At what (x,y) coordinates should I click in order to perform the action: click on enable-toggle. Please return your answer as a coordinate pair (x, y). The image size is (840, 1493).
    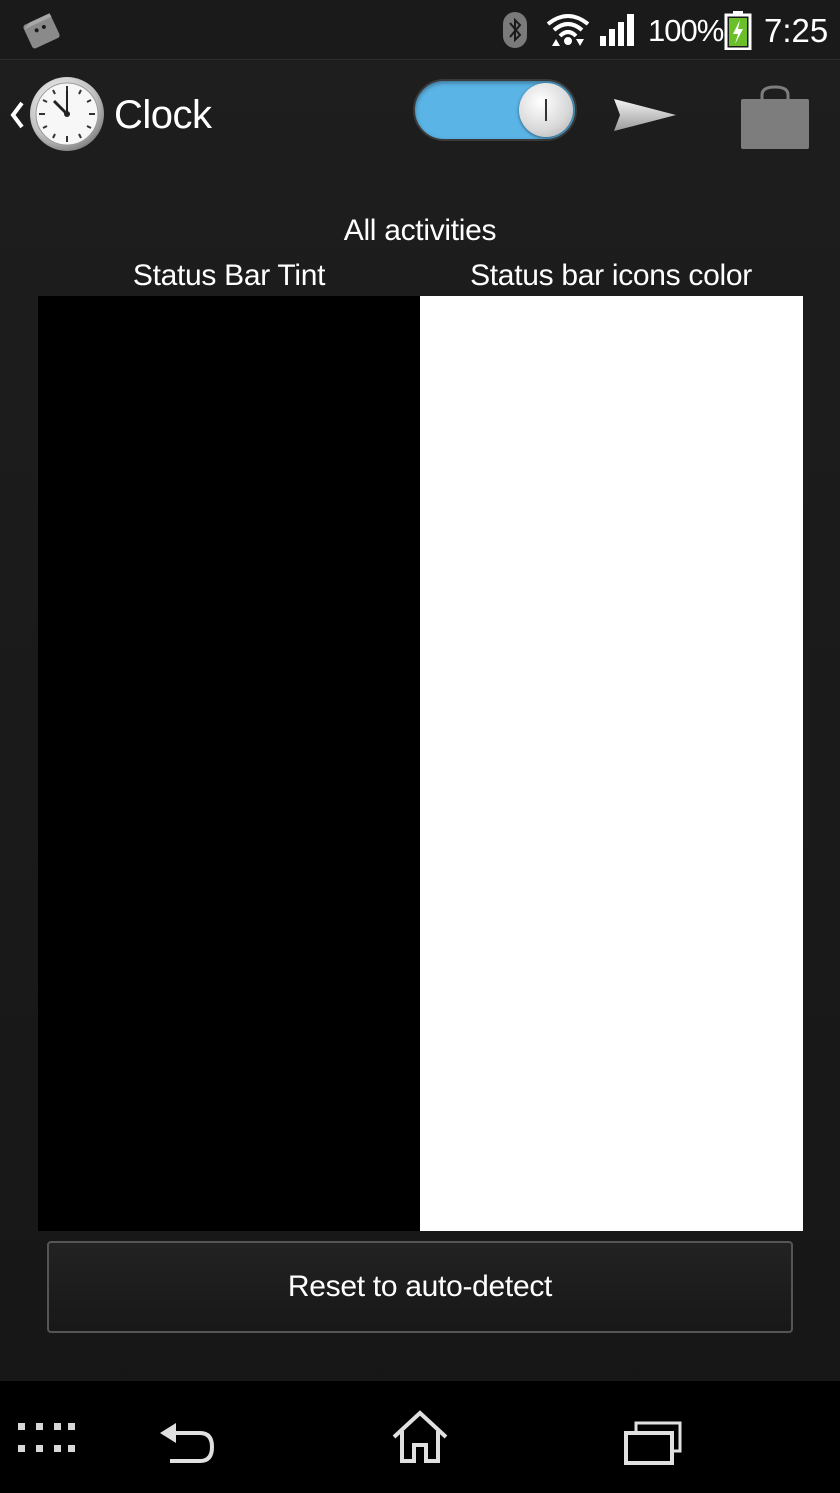
    Looking at the image, I should click on (495, 110).